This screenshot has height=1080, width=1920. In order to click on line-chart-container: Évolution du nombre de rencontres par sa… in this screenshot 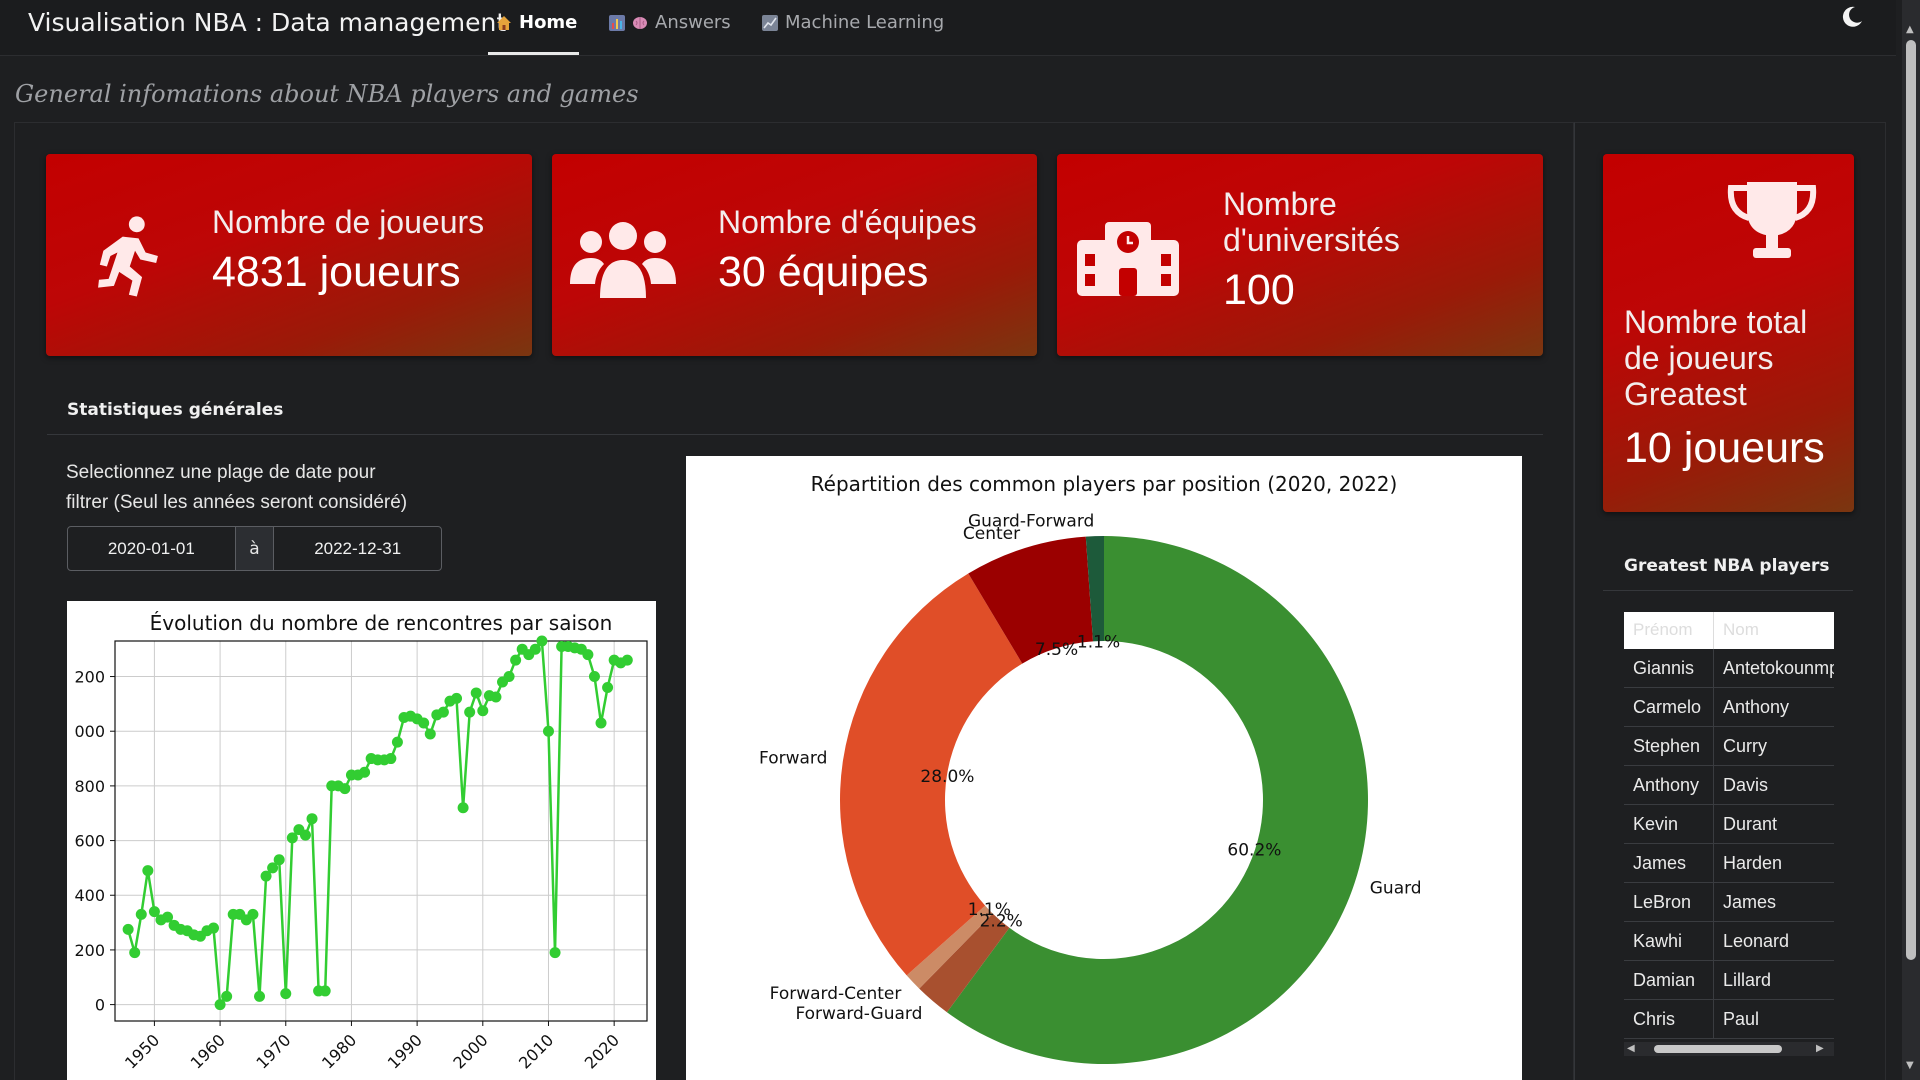, I will do `click(361, 840)`.